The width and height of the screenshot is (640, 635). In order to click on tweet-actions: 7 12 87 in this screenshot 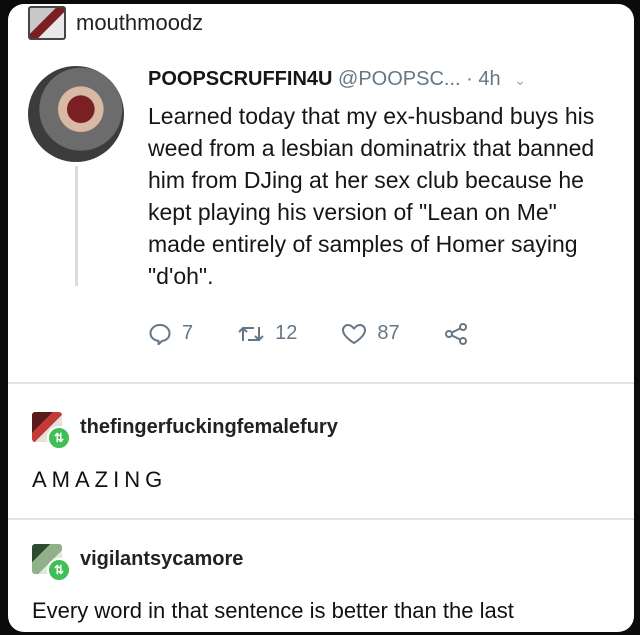, I will do `click(335, 333)`.